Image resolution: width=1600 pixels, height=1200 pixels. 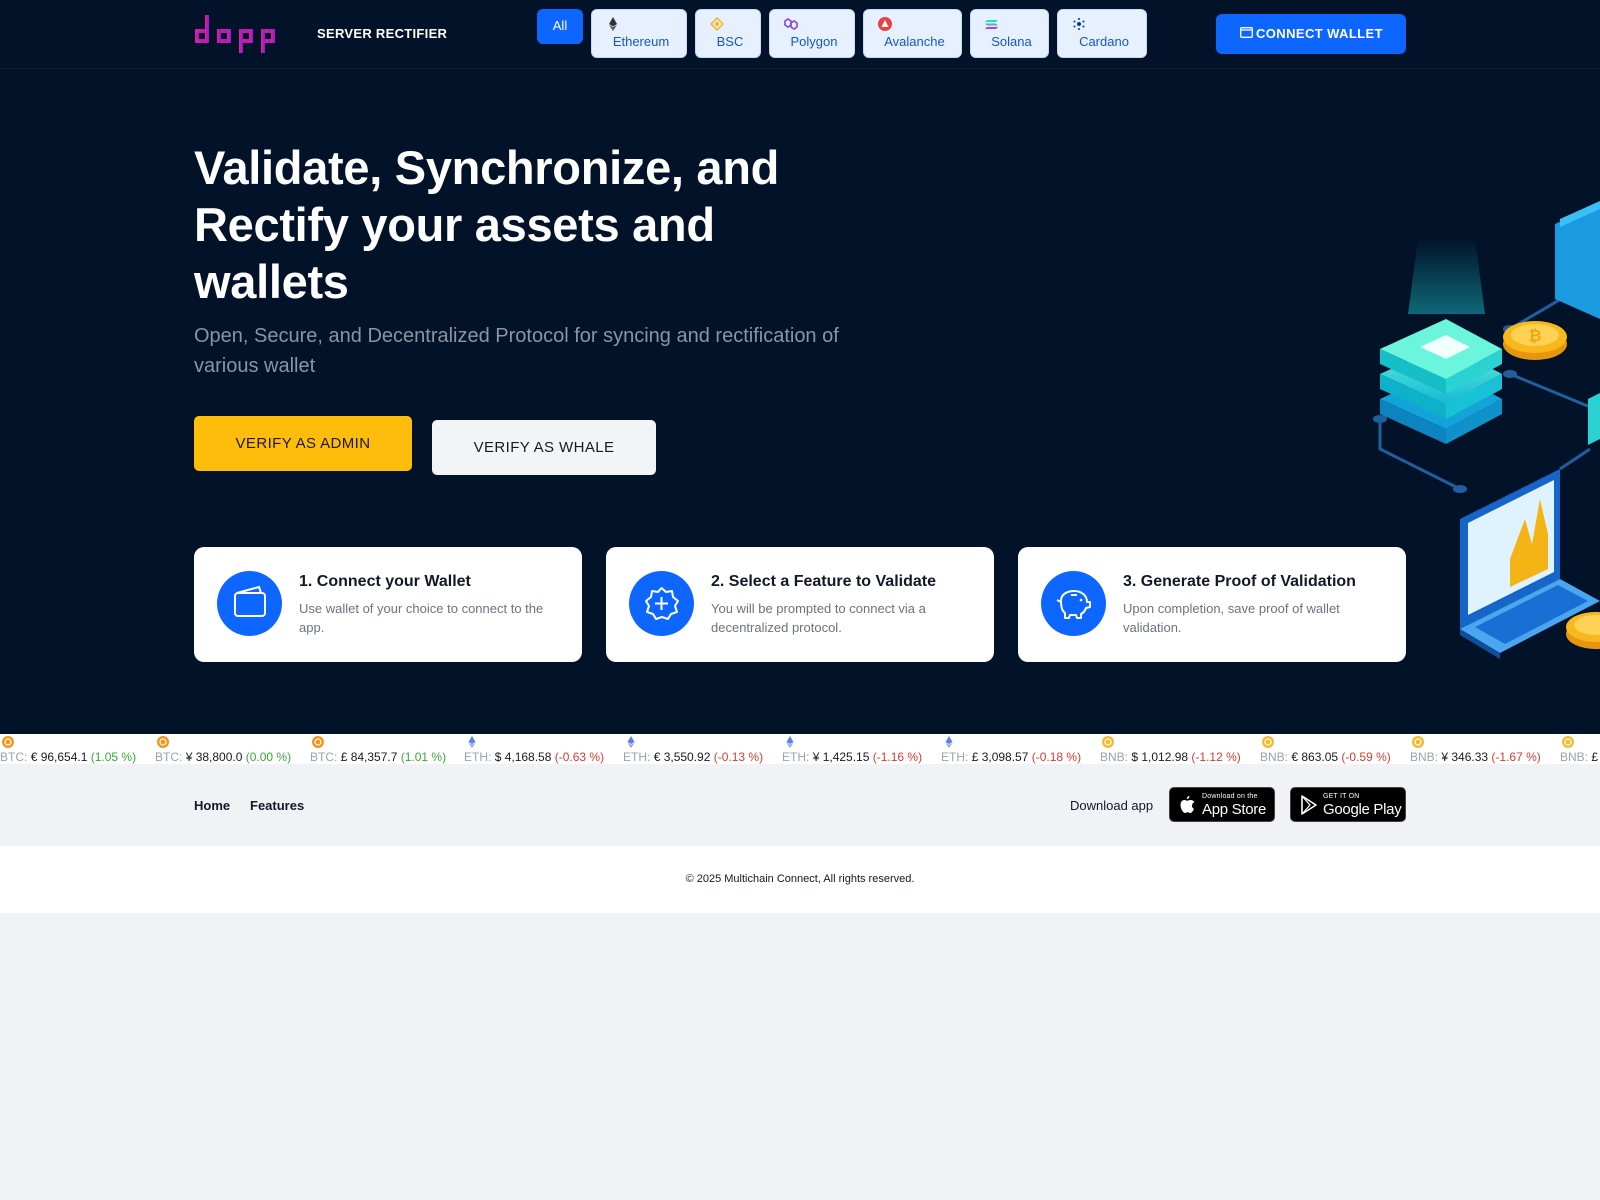 What do you see at coordinates (1341, 796) in the screenshot?
I see `google-play-caption: GET IT ON` at bounding box center [1341, 796].